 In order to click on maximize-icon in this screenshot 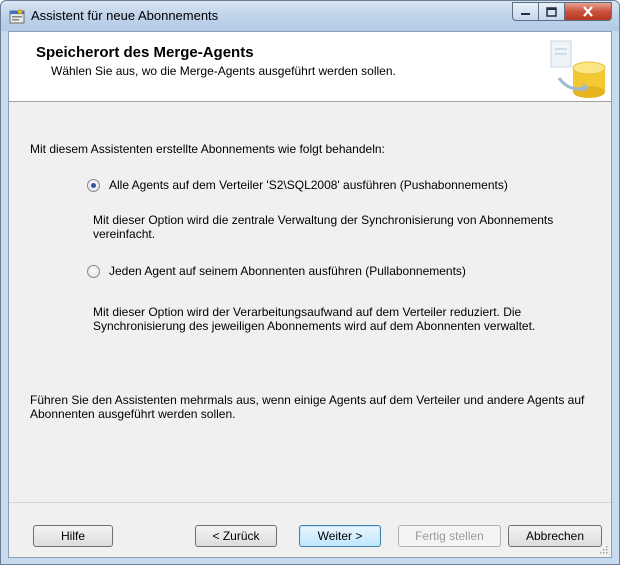, I will do `click(551, 11)`.